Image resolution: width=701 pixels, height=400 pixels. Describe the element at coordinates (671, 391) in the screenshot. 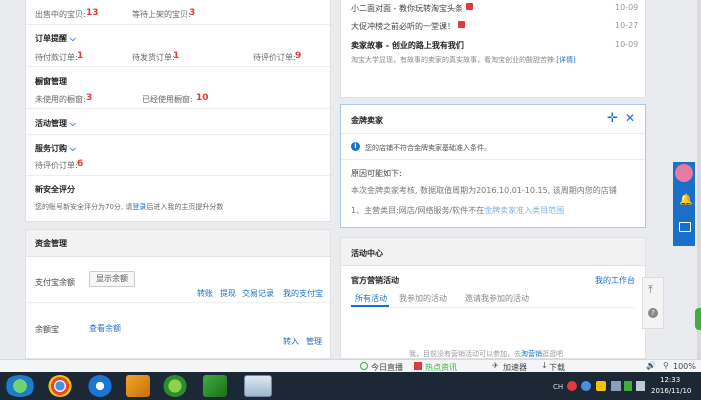

I see `clock-date: 2016/11/10` at that location.